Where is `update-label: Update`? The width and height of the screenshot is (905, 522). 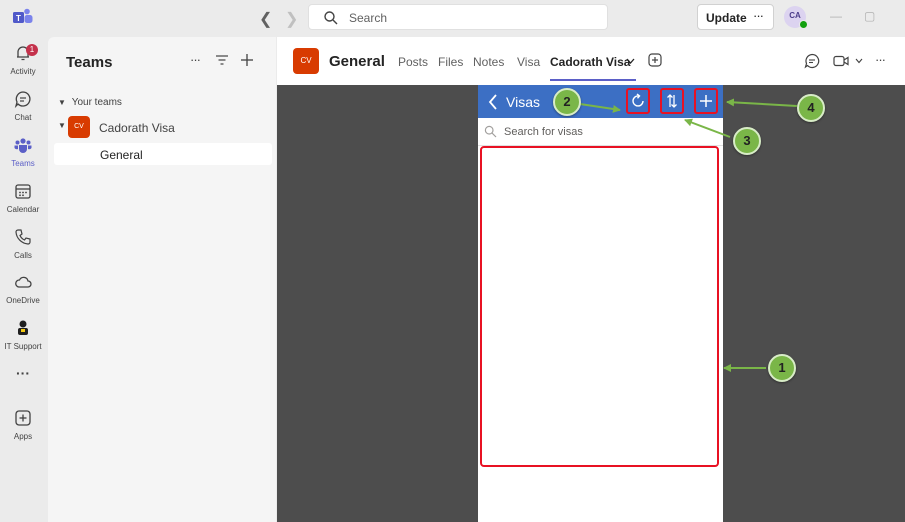
update-label: Update is located at coordinates (726, 18).